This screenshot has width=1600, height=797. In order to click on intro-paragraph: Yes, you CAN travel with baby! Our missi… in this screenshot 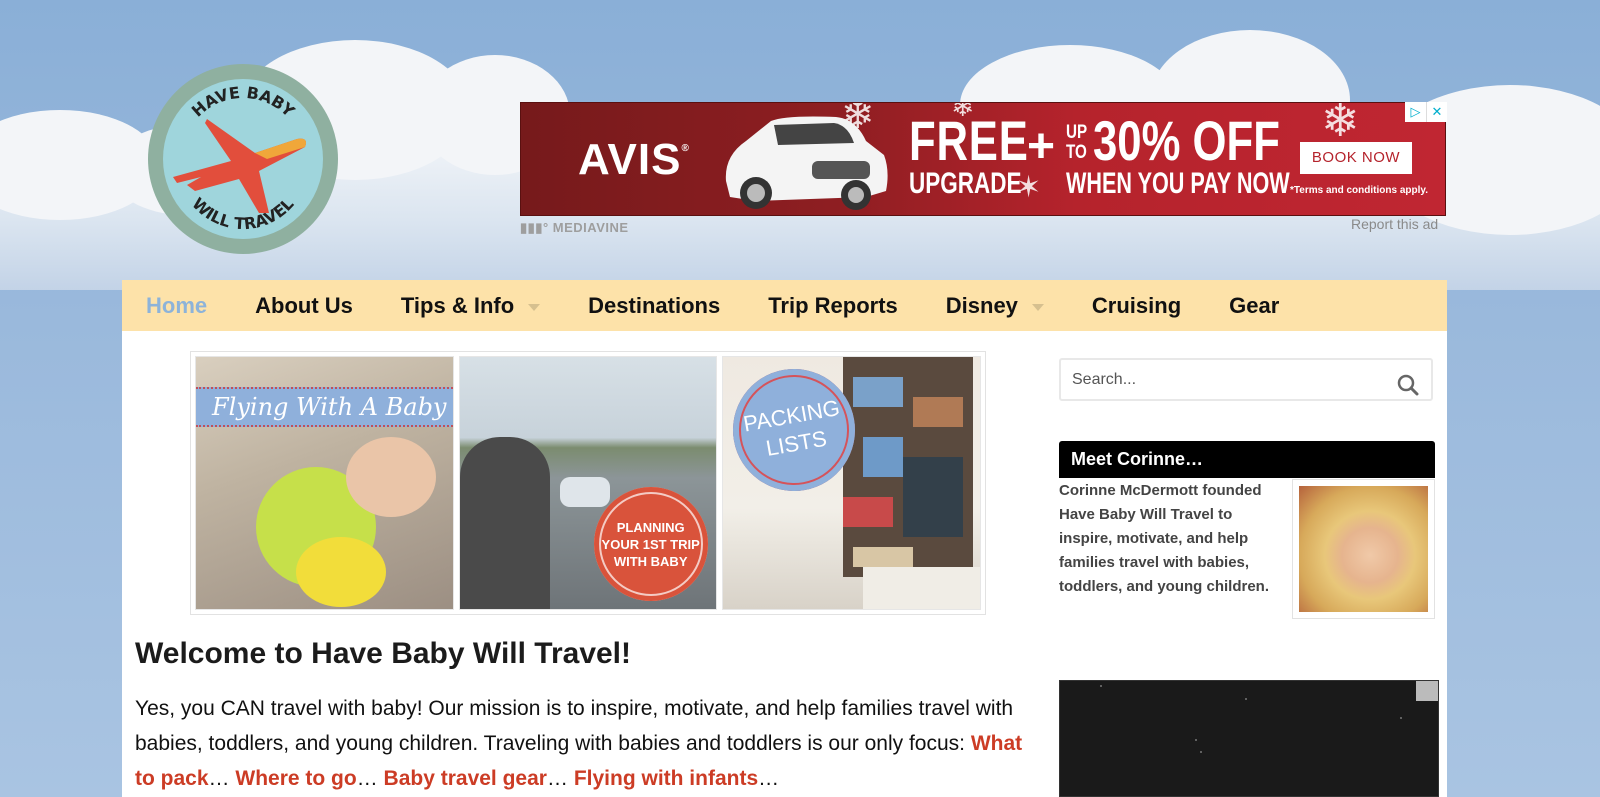, I will do `click(585, 743)`.